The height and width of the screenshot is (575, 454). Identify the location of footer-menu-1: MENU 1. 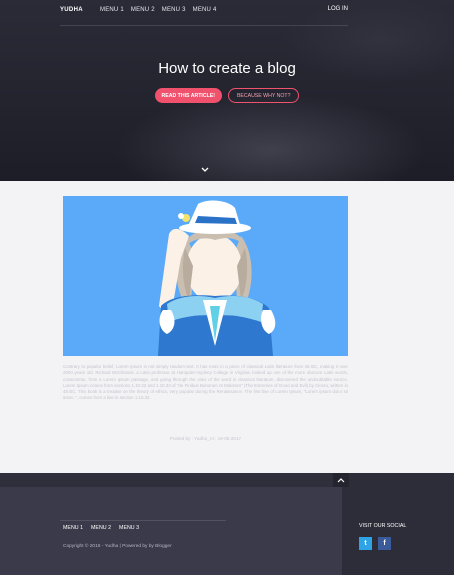
(73, 528).